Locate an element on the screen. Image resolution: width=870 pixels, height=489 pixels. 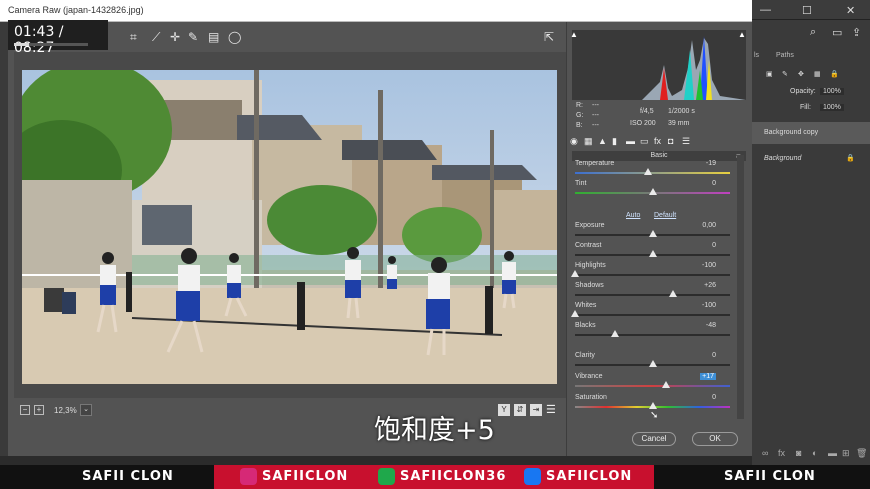
slider-value: +26 is located at coordinates (710, 285).